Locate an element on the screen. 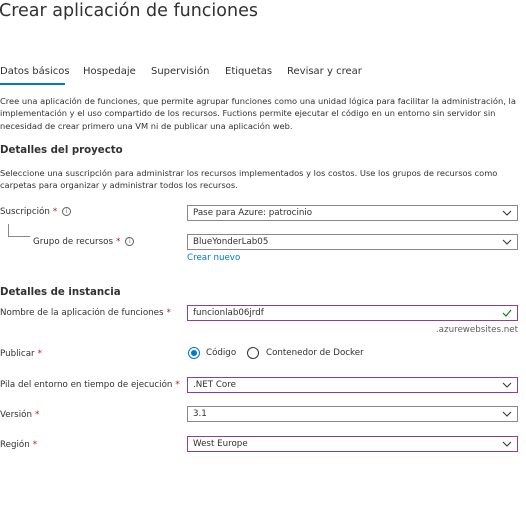 The image size is (526, 528). region-label: Región * is located at coordinates (19, 445).